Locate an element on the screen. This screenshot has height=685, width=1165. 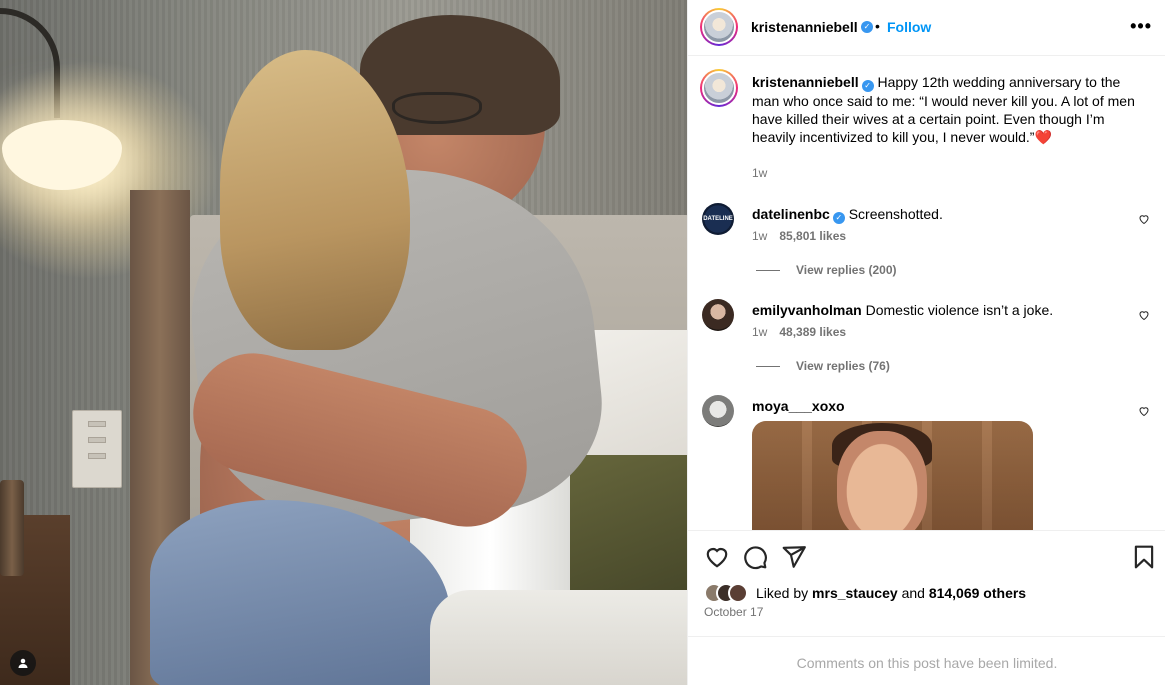
liked-by-user: mrs_staucey is located at coordinates (855, 593).